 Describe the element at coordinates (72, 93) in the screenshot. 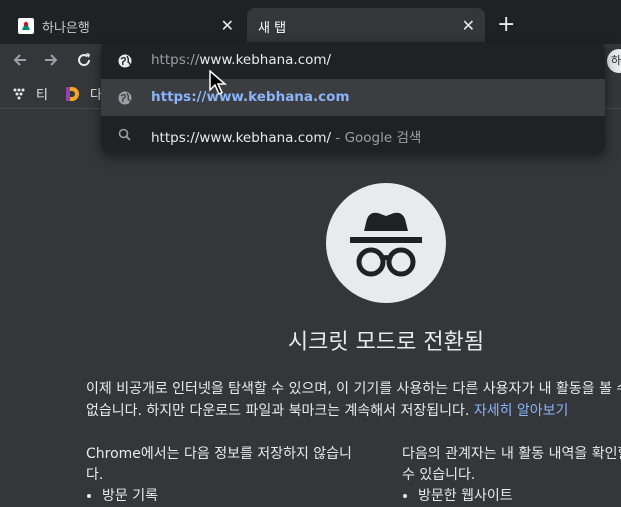

I see `daum-d-icon` at that location.